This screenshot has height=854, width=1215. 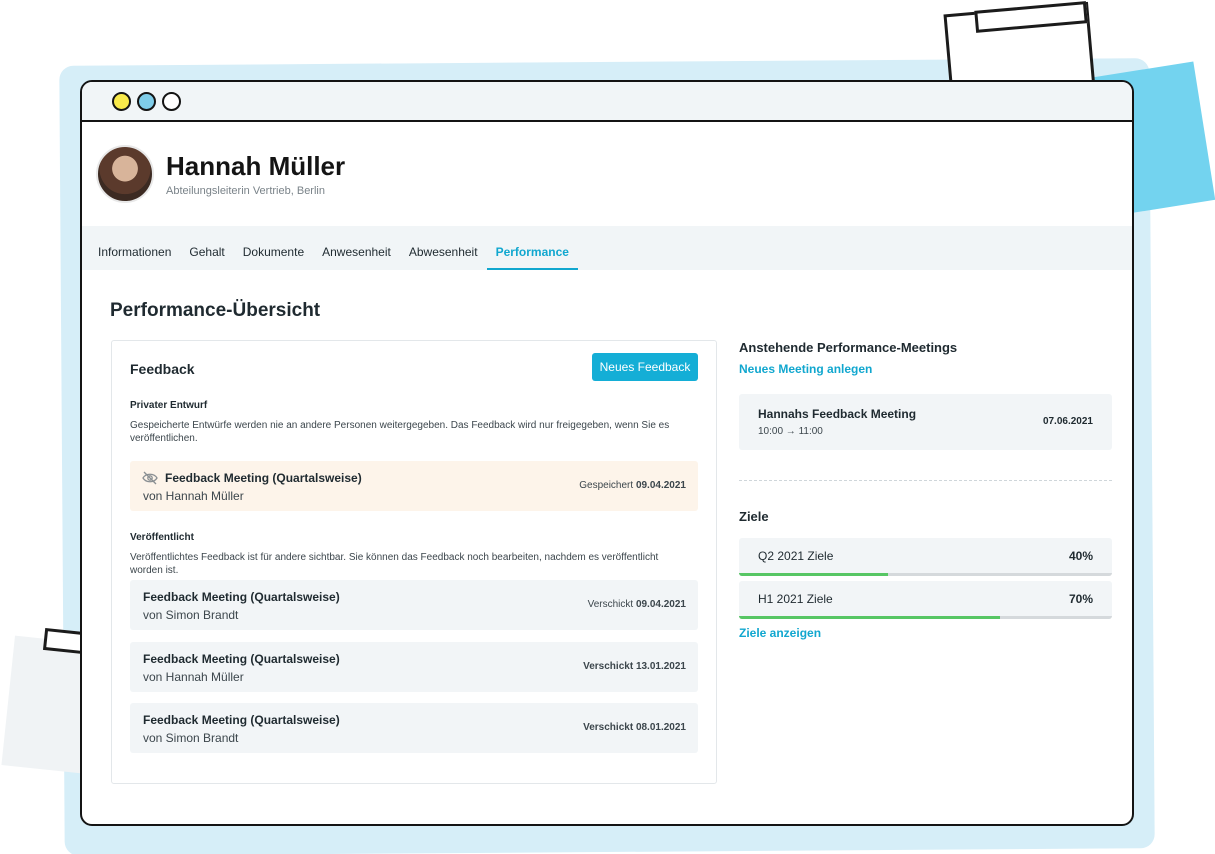 What do you see at coordinates (150, 478) in the screenshot?
I see `eye-off-icon` at bounding box center [150, 478].